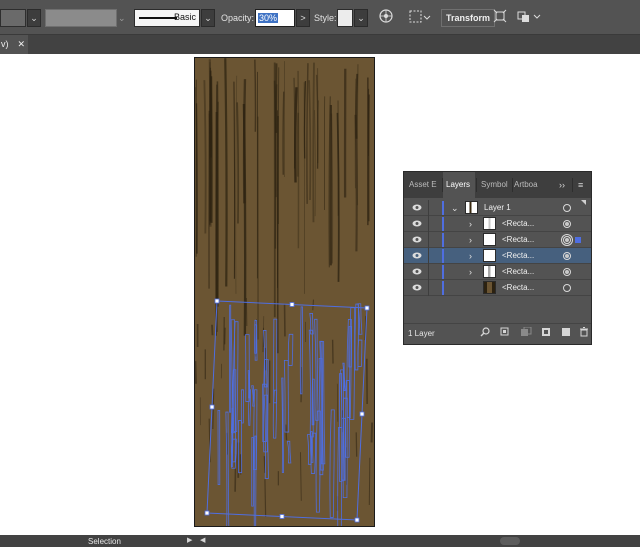 Image resolution: width=640 pixels, height=549 pixels. I want to click on arrange-icon, so click(530, 19).